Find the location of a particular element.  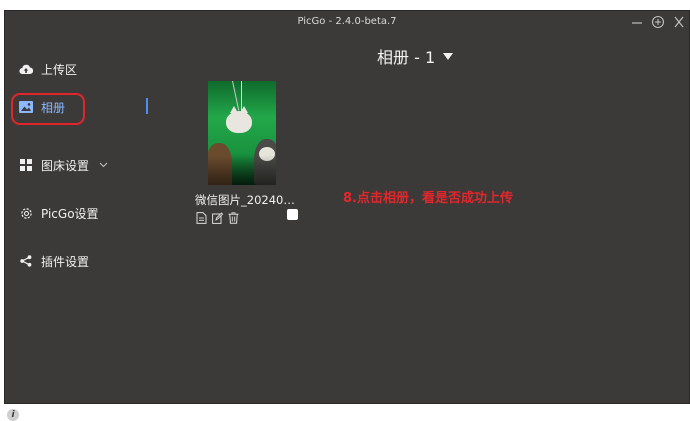

active-indicator is located at coordinates (147, 106).